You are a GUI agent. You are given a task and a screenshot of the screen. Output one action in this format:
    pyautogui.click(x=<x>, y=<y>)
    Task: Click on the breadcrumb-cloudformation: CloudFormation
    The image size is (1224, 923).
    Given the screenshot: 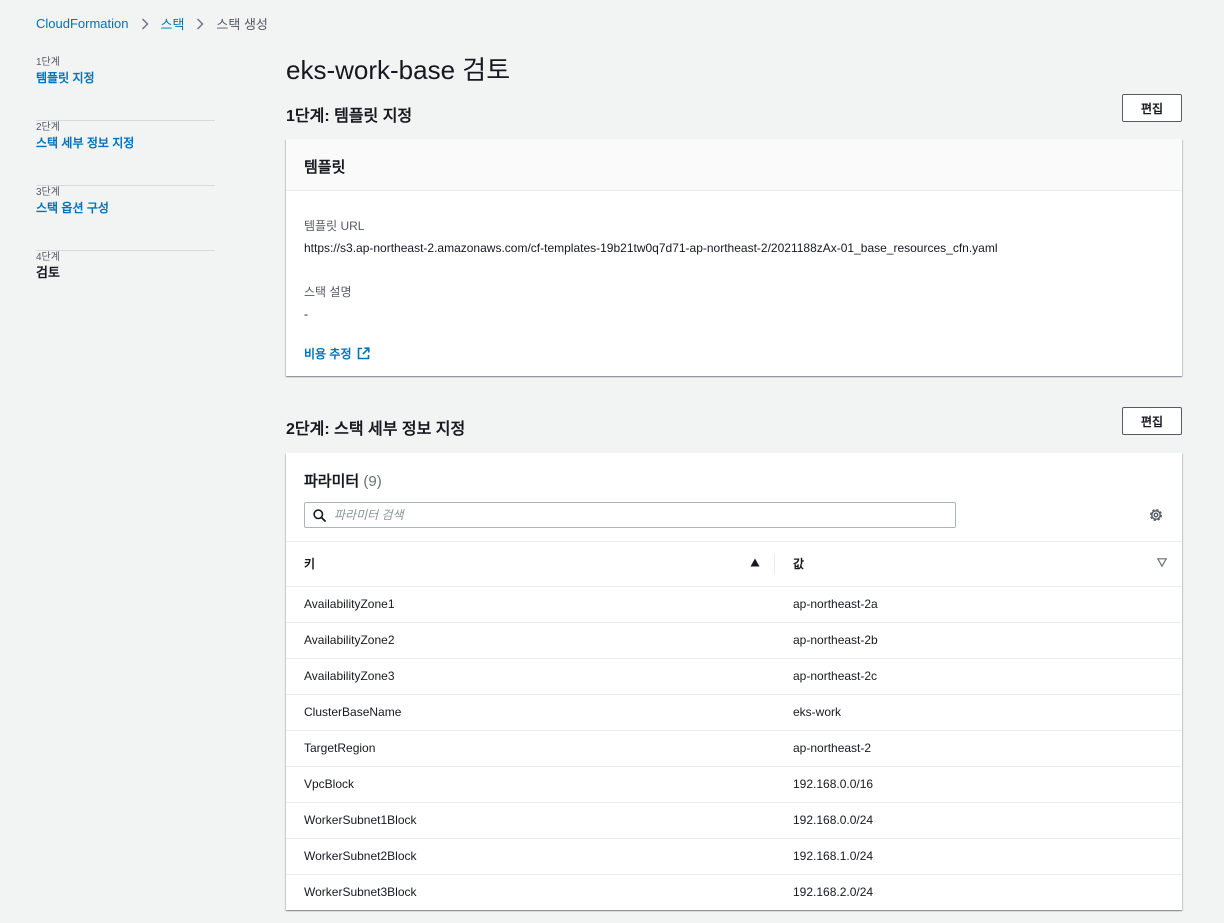 What is the action you would take?
    pyautogui.click(x=82, y=23)
    